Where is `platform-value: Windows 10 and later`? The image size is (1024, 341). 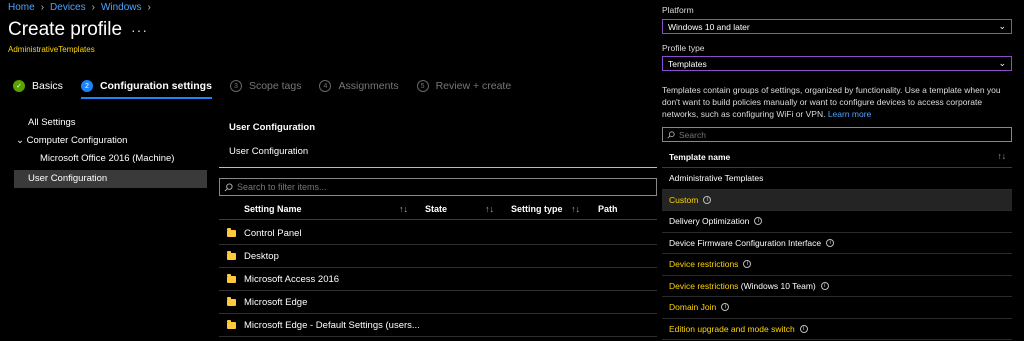 platform-value: Windows 10 and later is located at coordinates (709, 26).